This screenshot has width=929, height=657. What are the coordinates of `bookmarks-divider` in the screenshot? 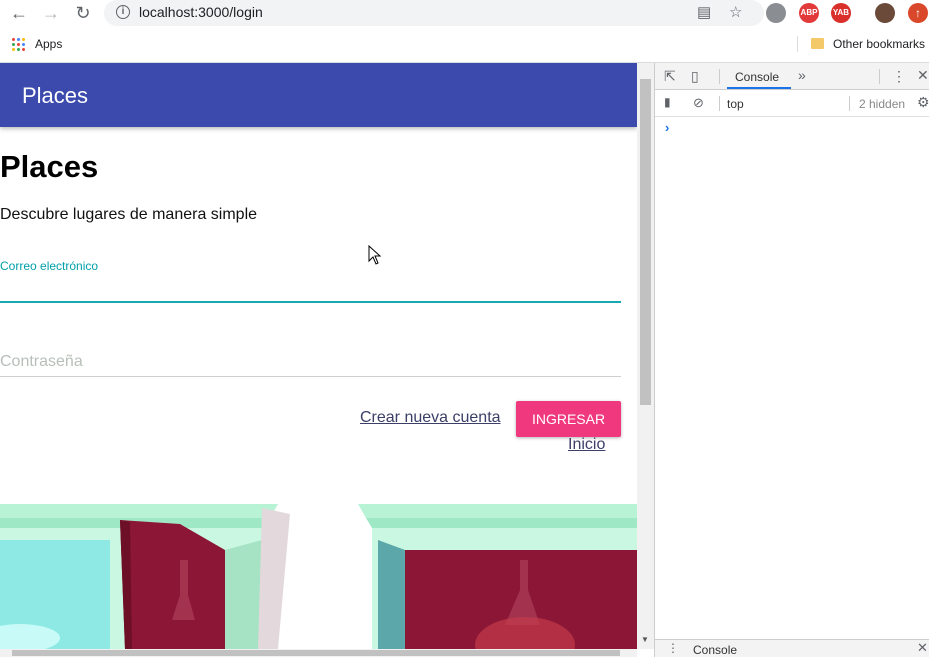 It's located at (797, 44).